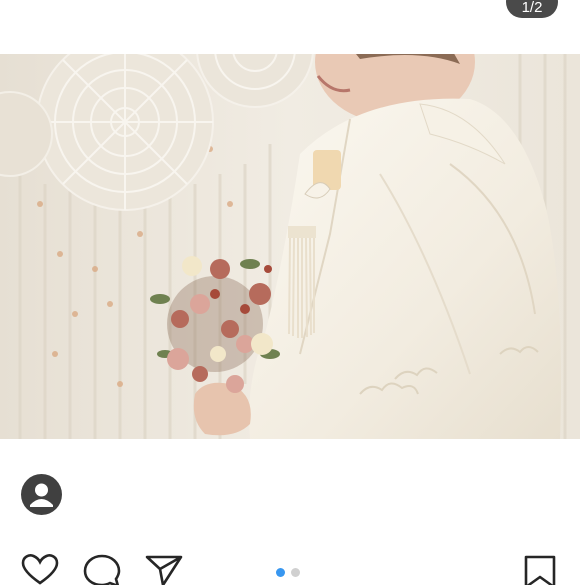  I want to click on speech-bubble-icon, so click(102, 569).